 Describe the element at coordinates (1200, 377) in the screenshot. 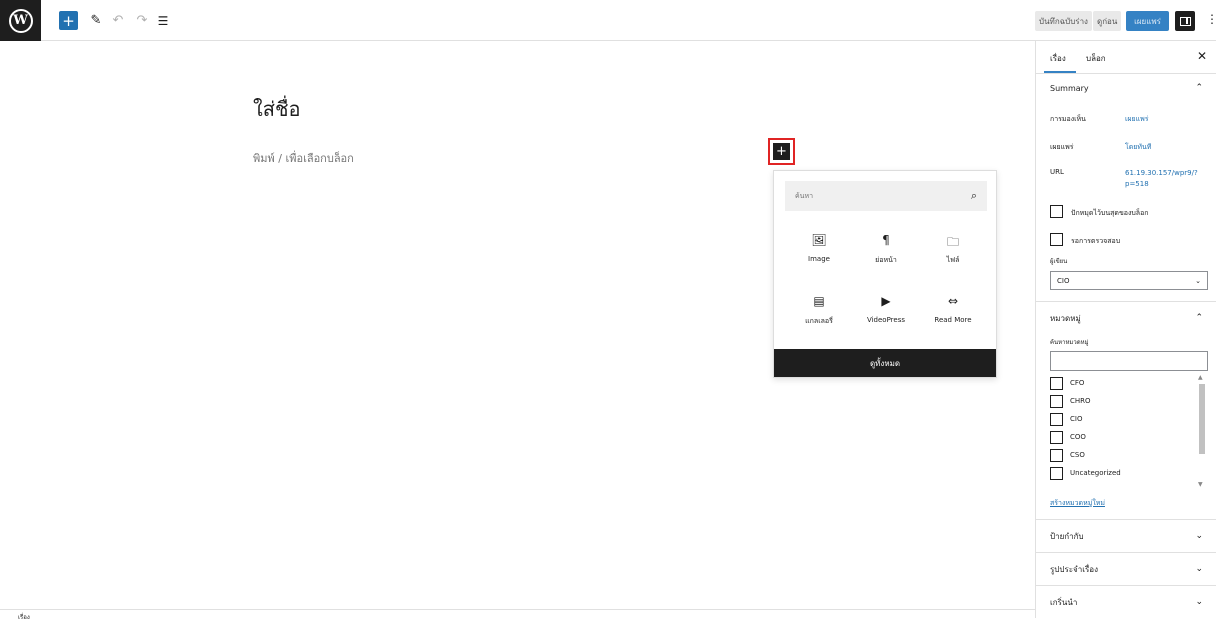

I see `scroll-up-icon: ▲` at that location.